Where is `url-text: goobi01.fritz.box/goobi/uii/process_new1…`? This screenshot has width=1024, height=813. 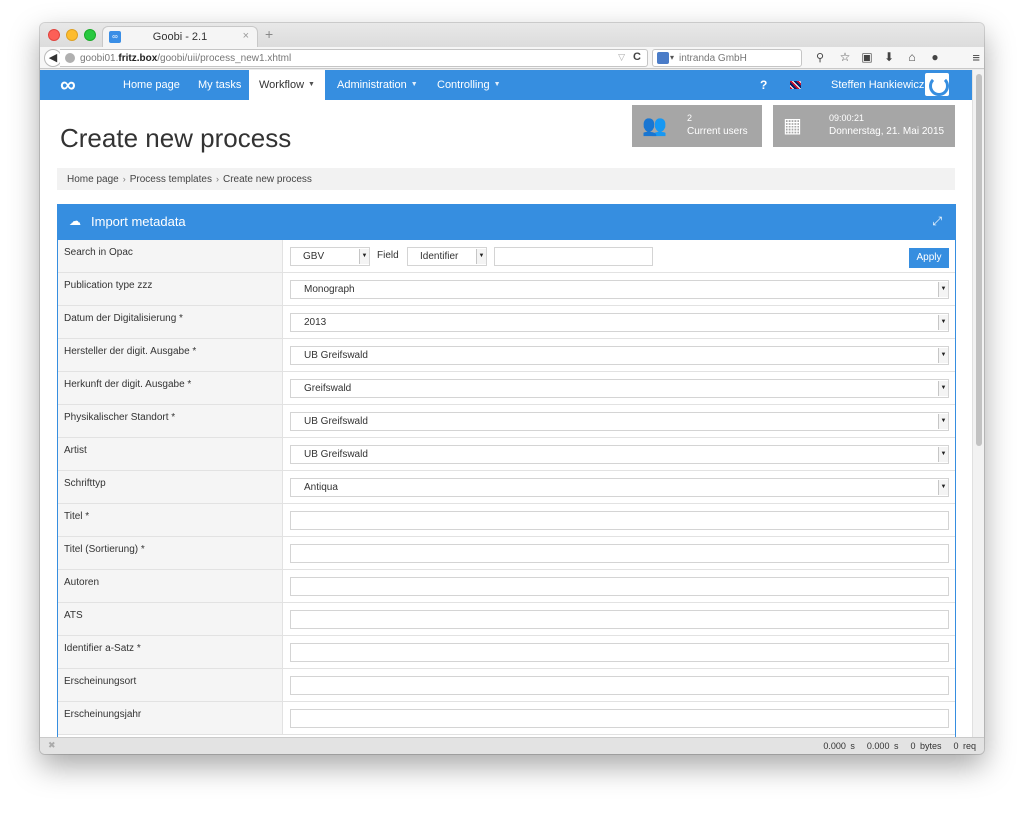 url-text: goobi01.fritz.box/goobi/uii/process_new1… is located at coordinates (186, 58).